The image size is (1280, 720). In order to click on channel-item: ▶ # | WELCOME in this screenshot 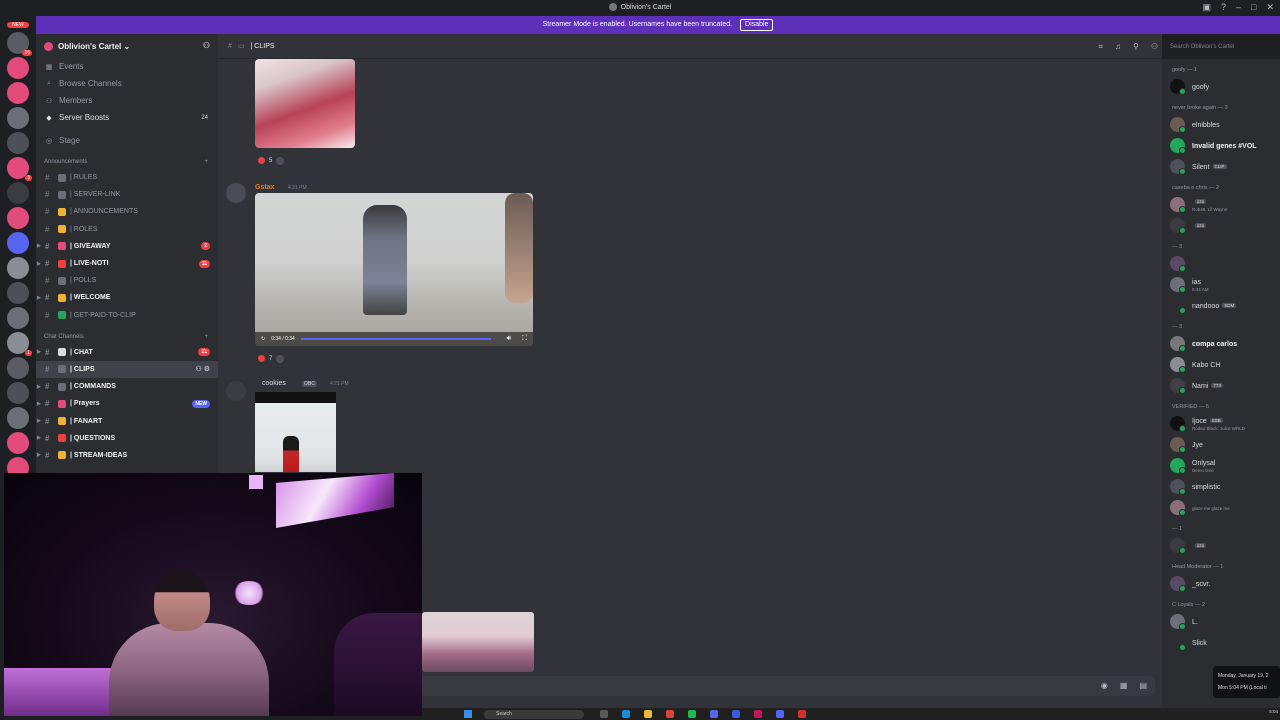, I will do `click(127, 297)`.